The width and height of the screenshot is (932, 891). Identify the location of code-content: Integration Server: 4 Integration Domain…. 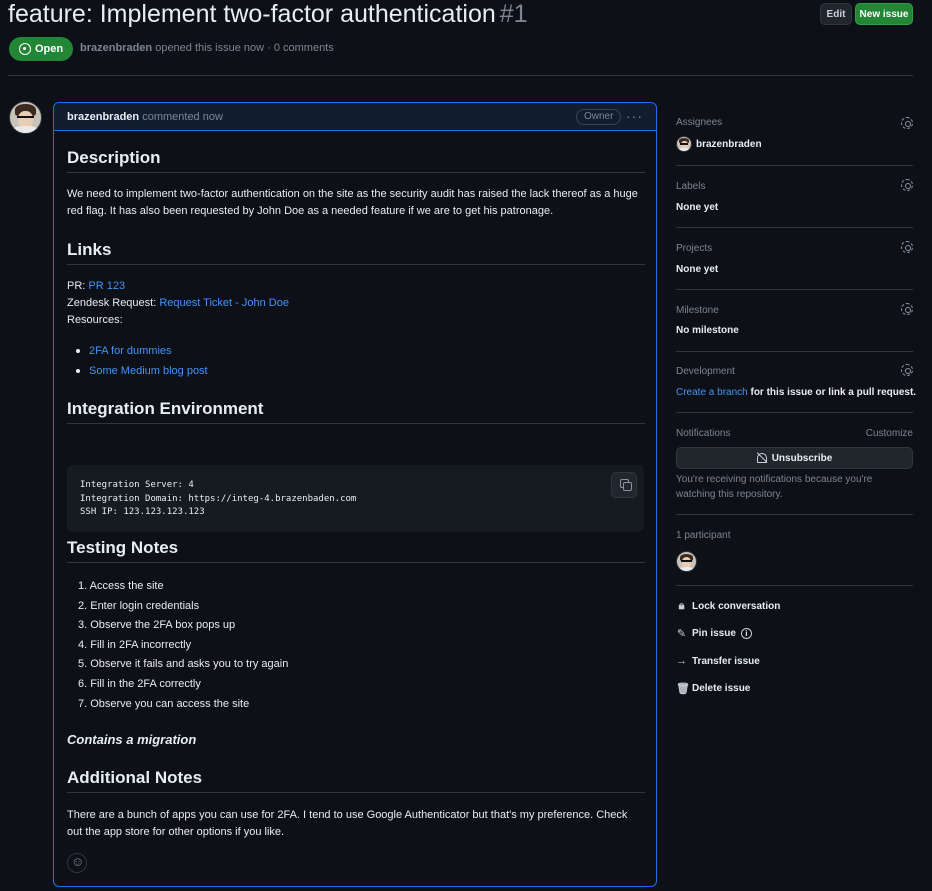
(218, 498).